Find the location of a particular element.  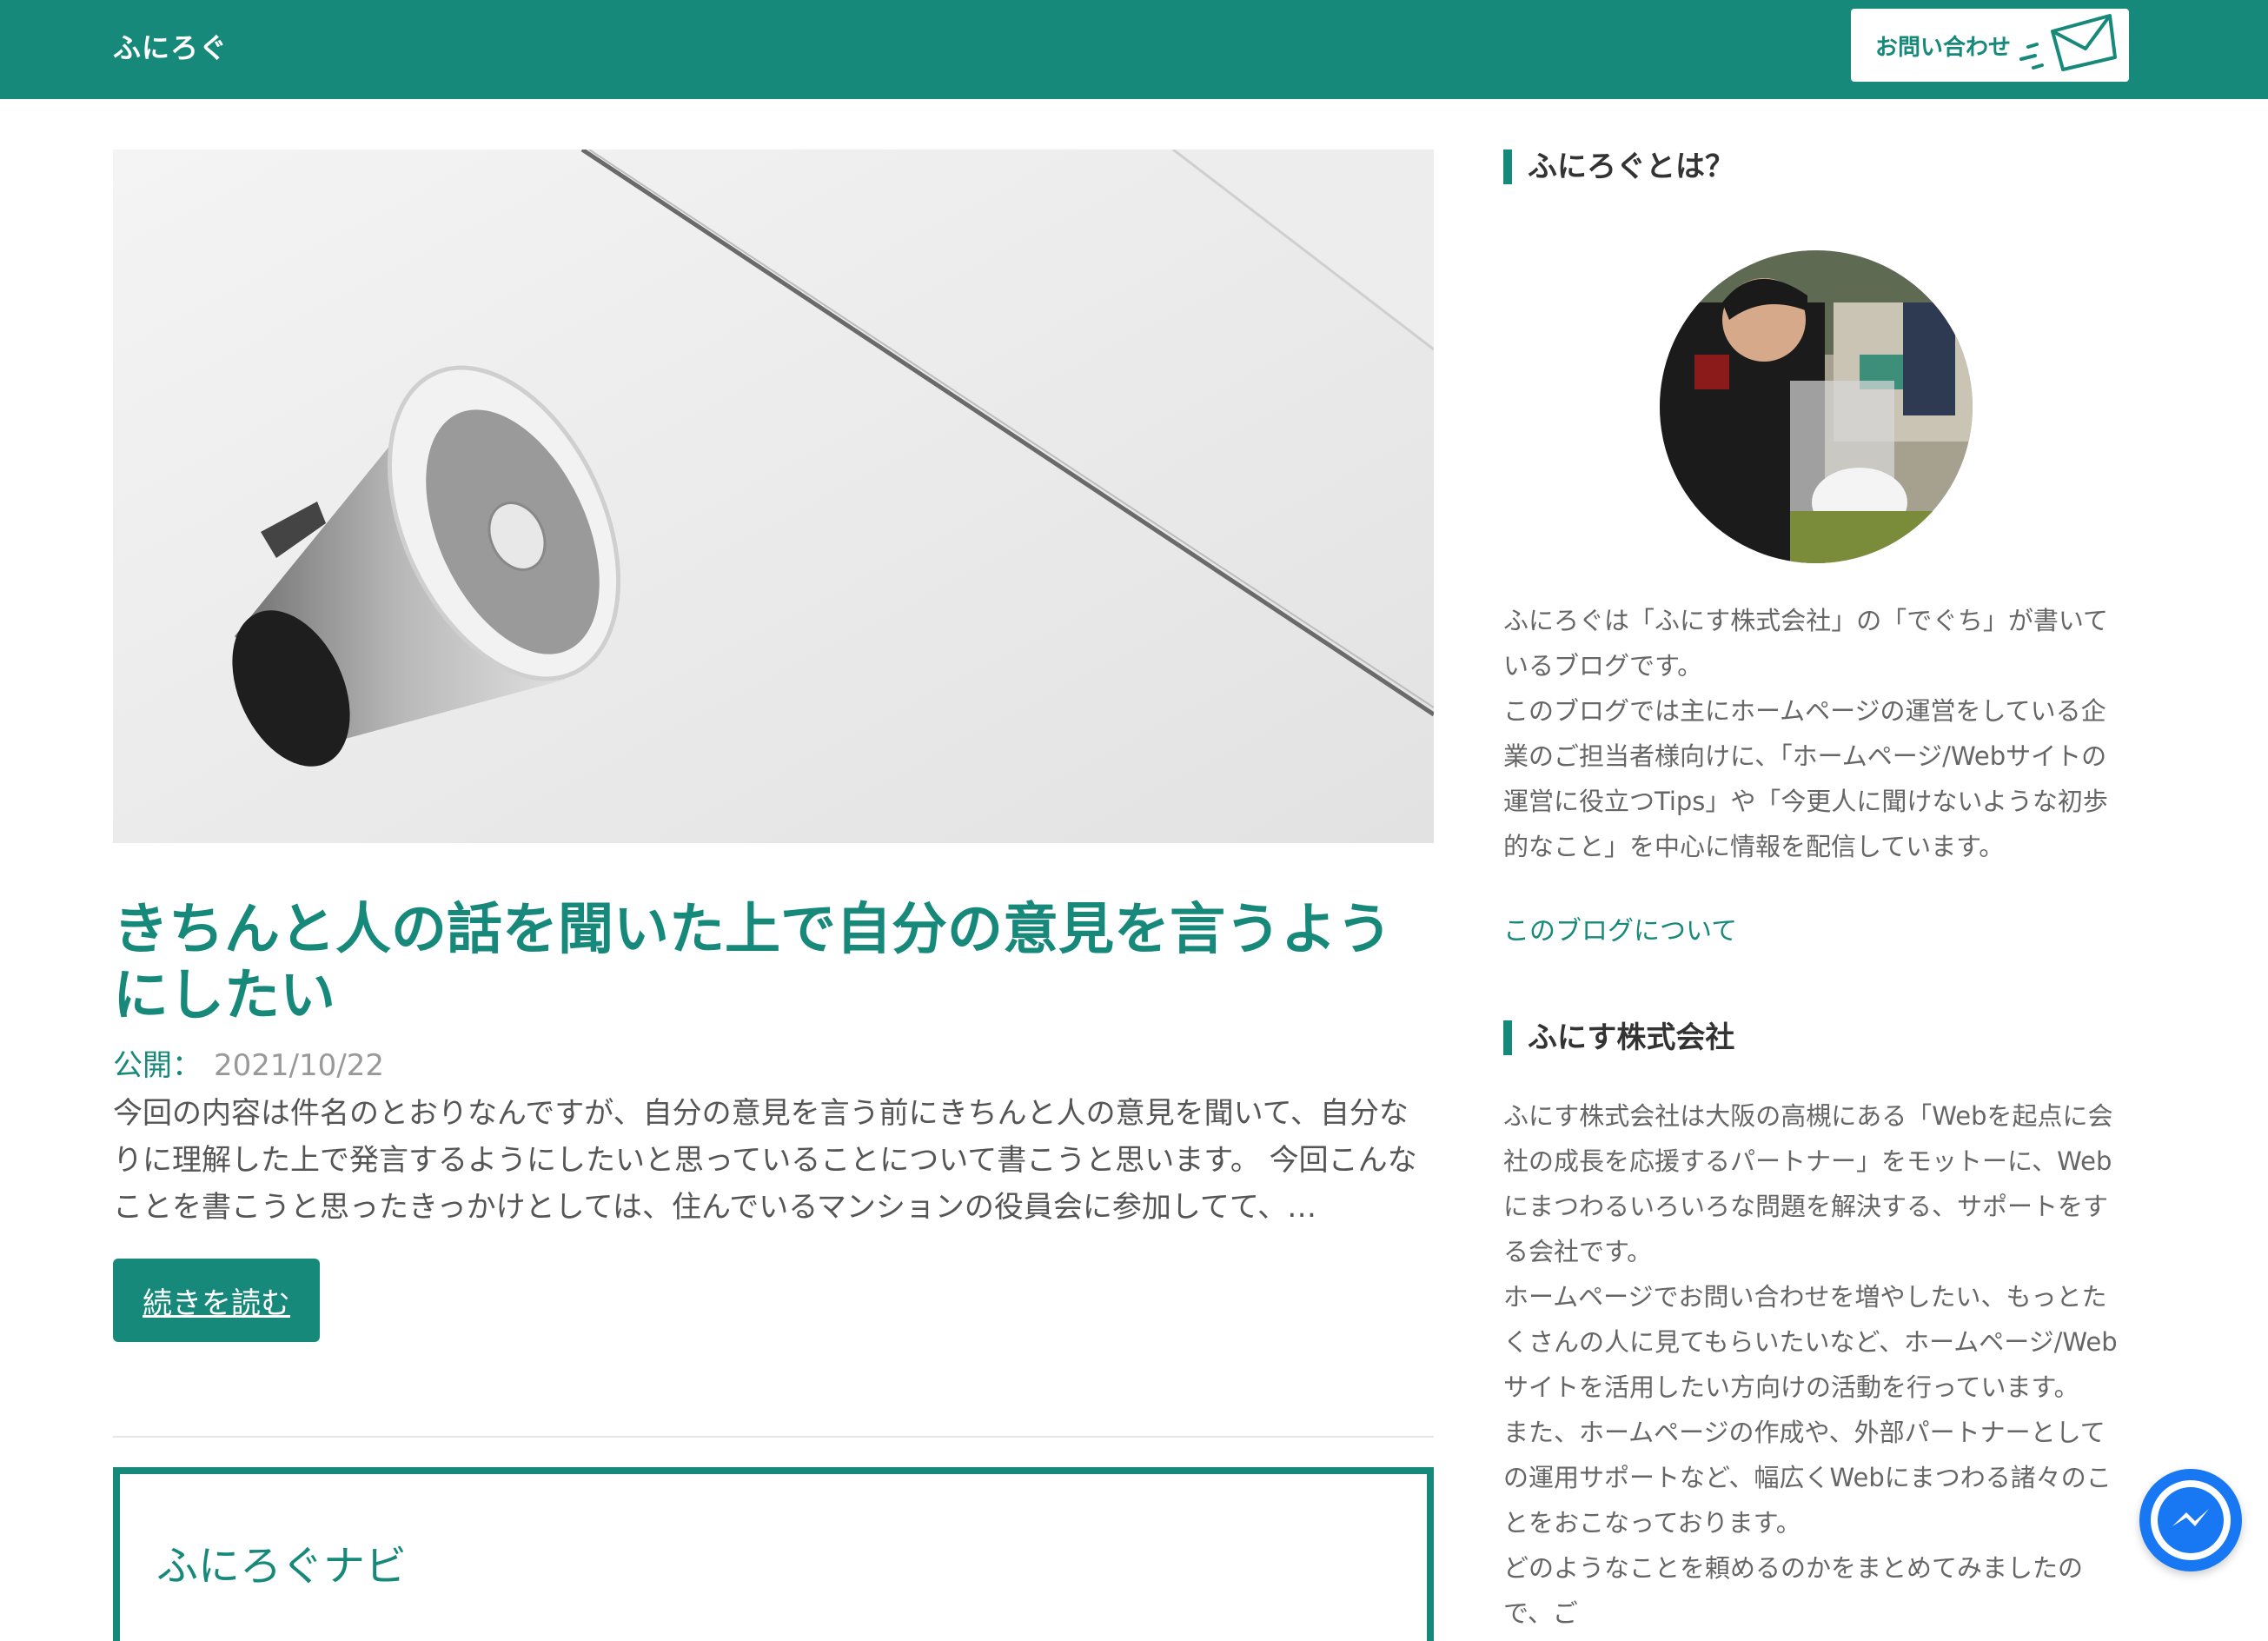

author-photo is located at coordinates (1816, 407).